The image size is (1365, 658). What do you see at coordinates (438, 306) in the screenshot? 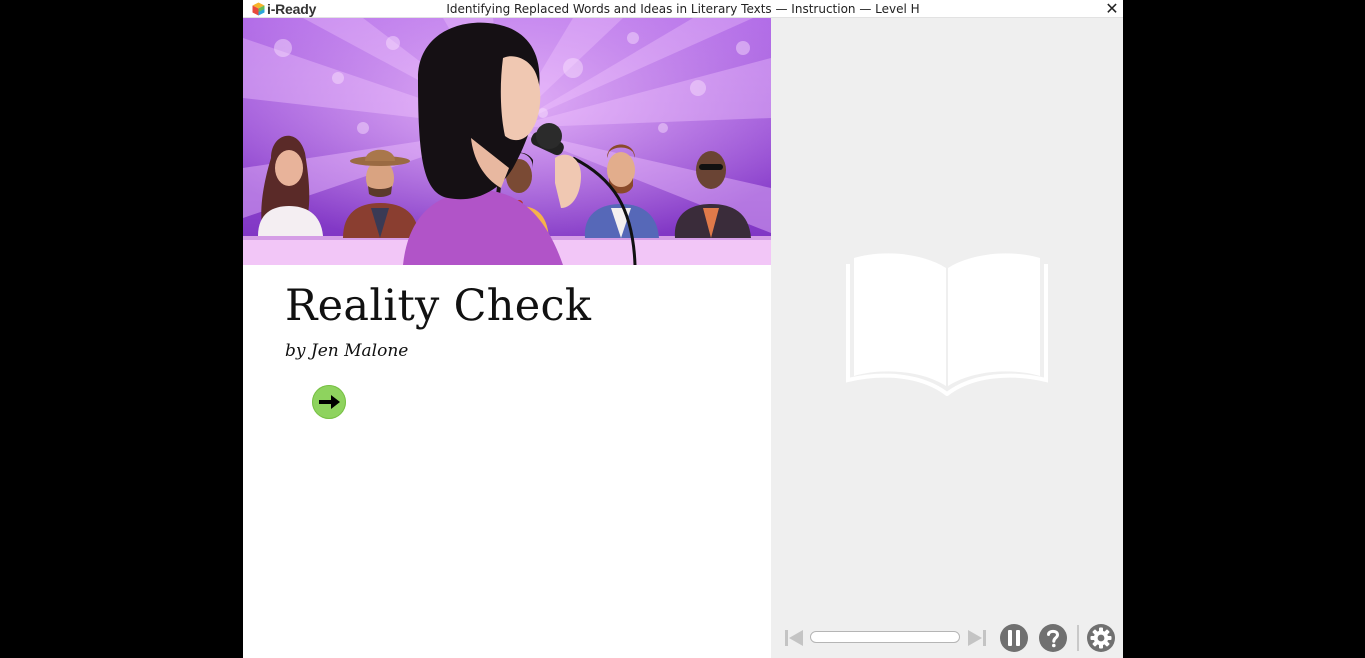
I see `story-title: Reality Check` at bounding box center [438, 306].